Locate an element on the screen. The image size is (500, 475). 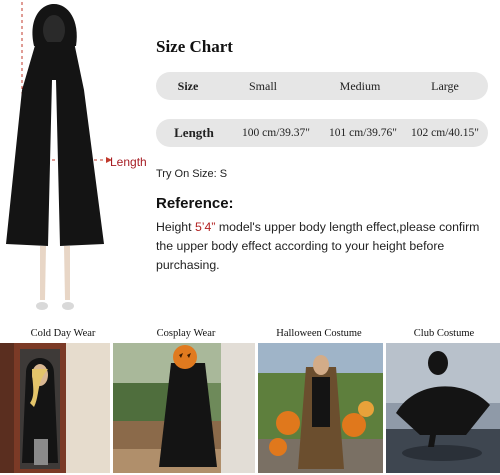
length-large: 102 cm/40.15" is located at coordinates (445, 133).